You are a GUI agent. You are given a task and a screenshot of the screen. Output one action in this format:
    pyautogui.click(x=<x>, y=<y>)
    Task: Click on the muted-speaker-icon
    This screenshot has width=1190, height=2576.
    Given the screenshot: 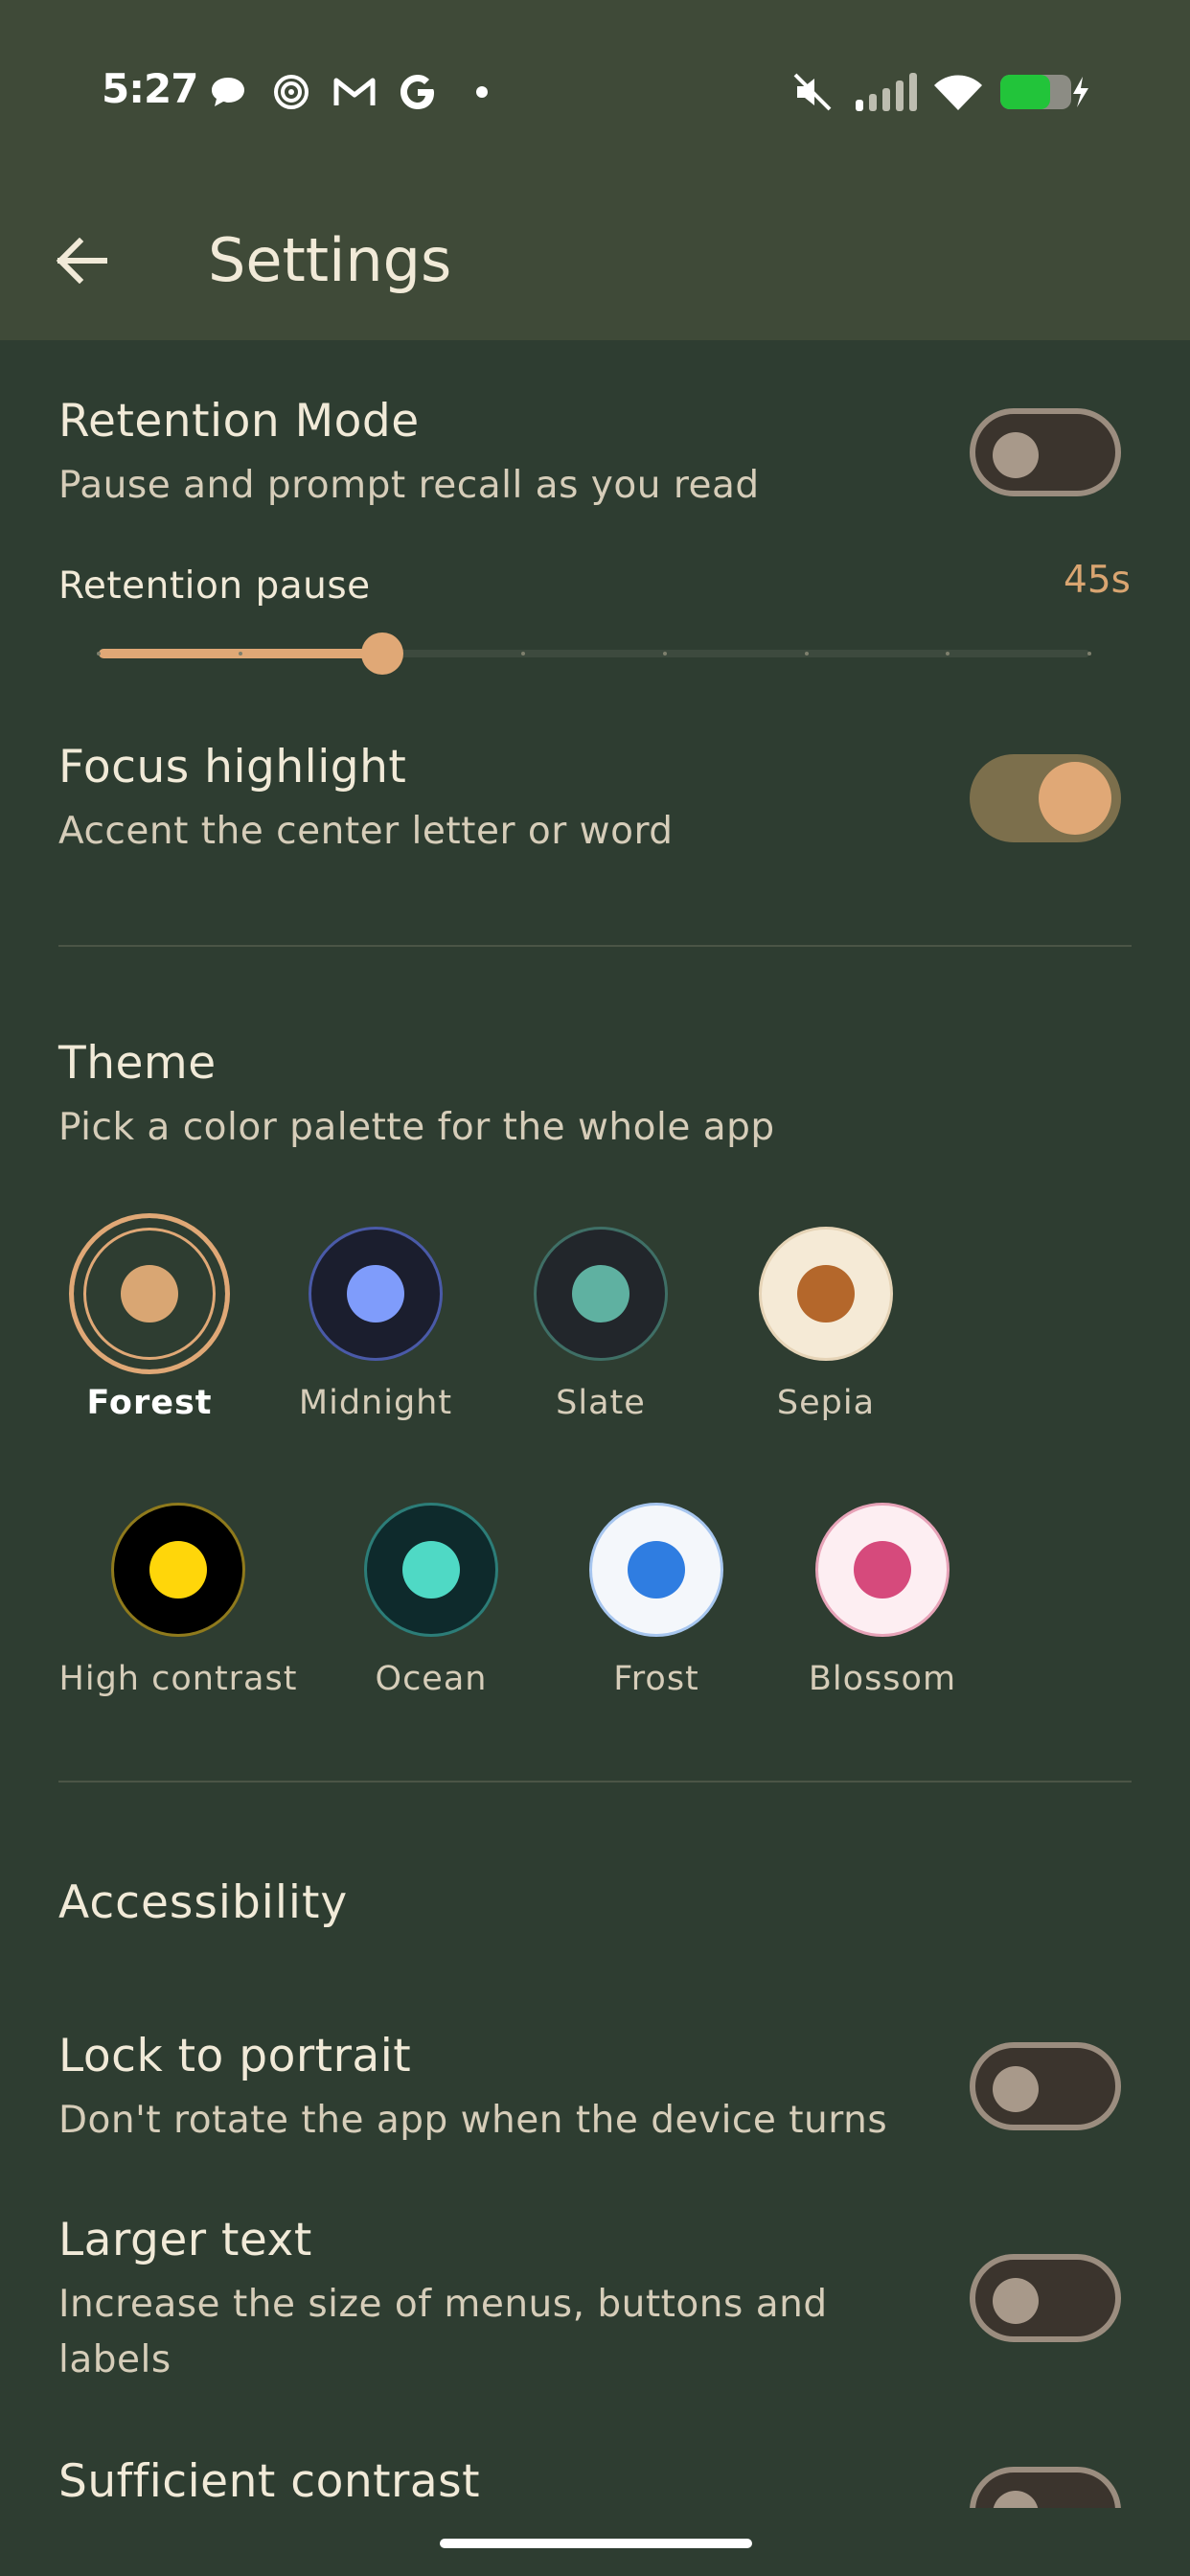 What is the action you would take?
    pyautogui.click(x=812, y=92)
    